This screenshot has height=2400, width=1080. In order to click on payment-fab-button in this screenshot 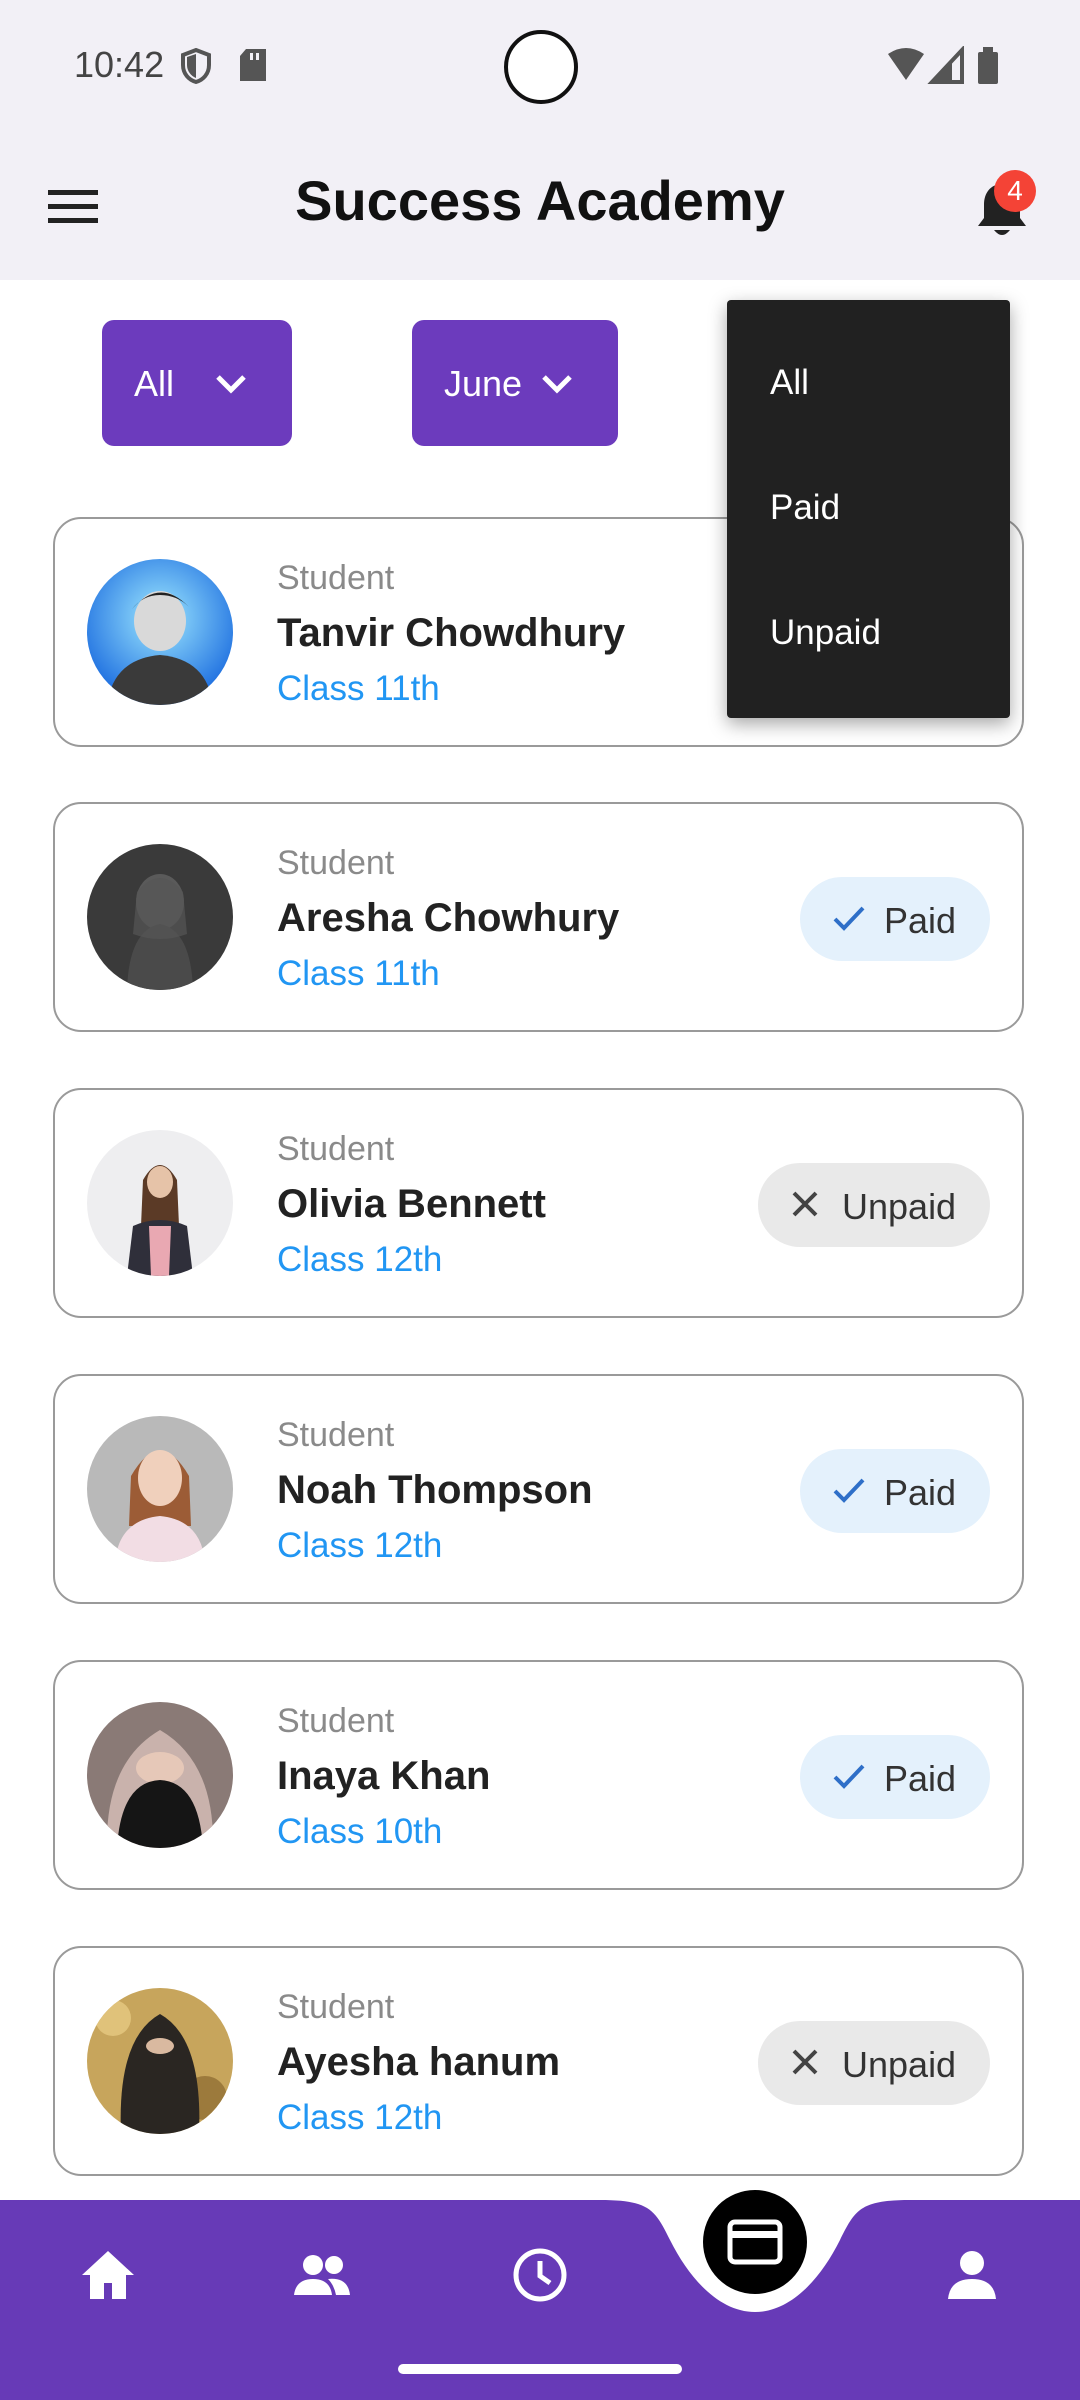, I will do `click(755, 2242)`.